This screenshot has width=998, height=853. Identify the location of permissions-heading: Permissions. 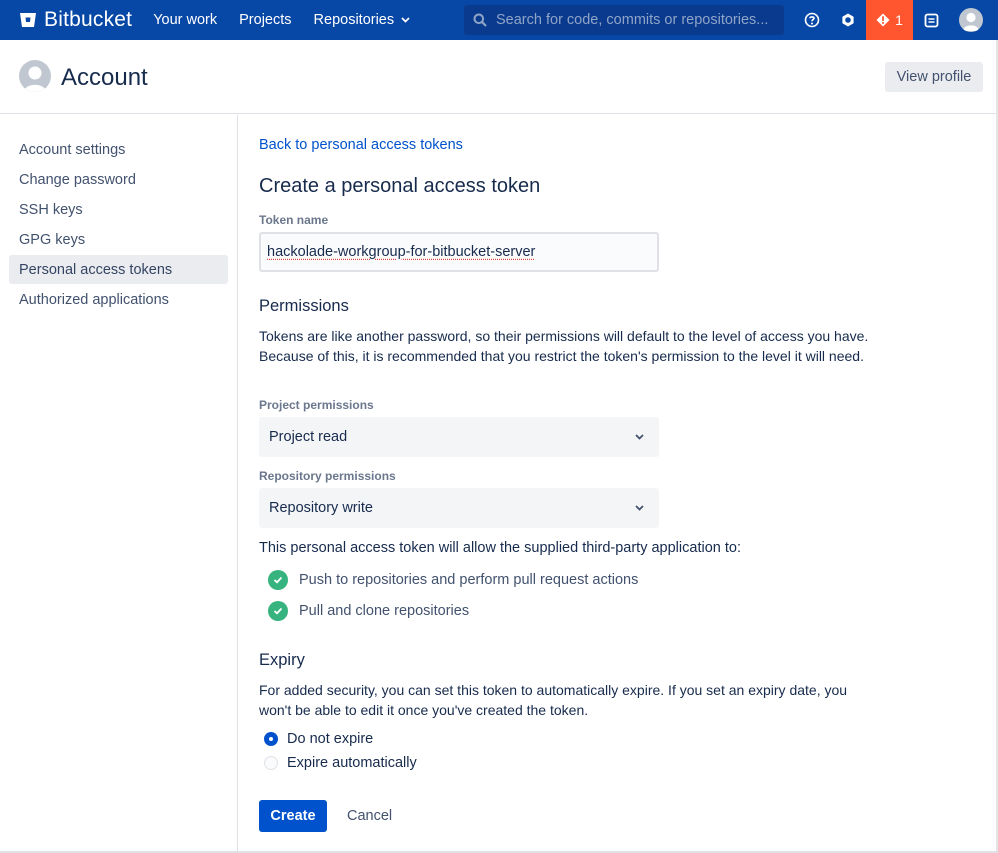
(304, 306).